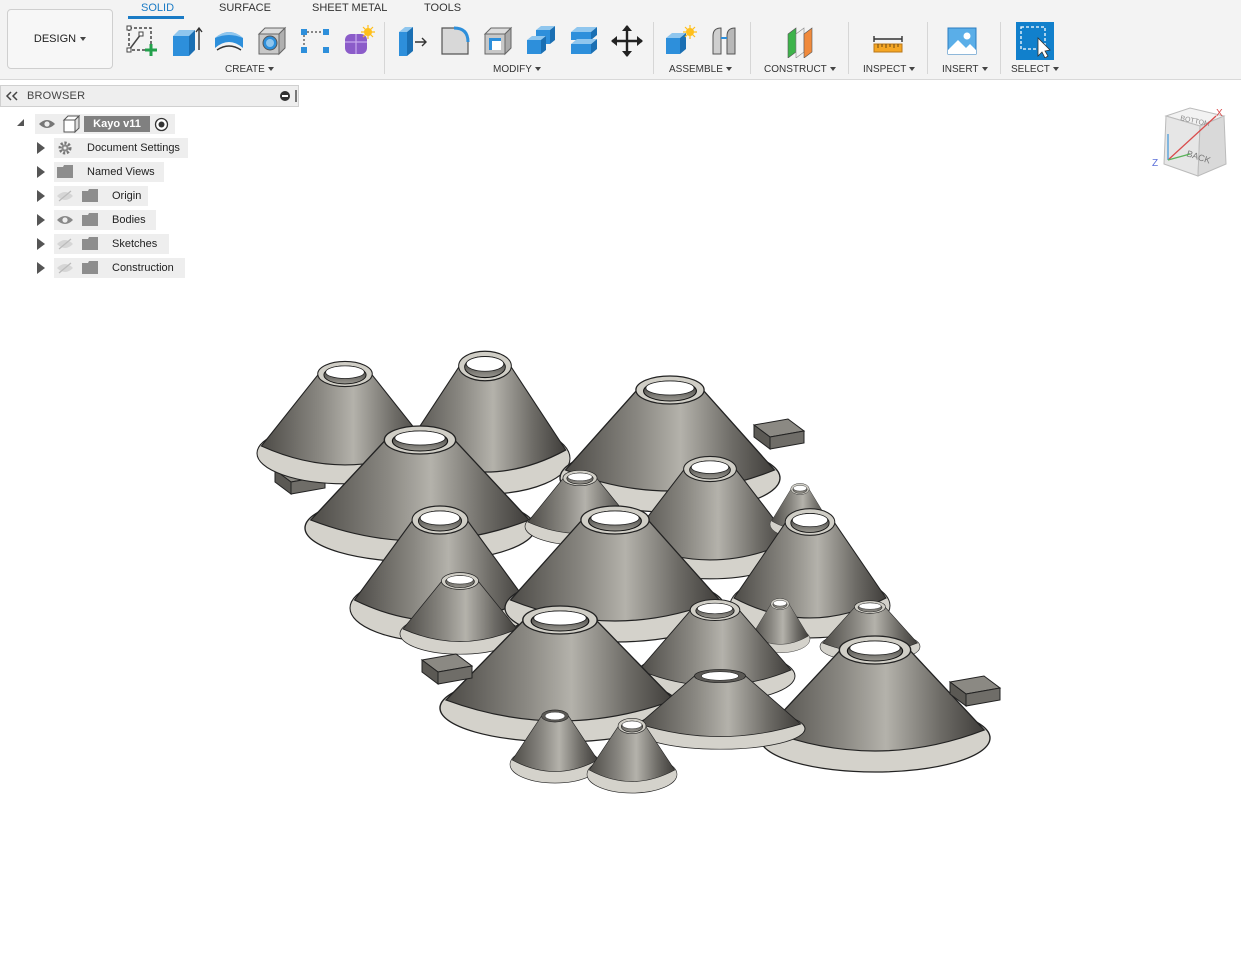 Image resolution: width=1241 pixels, height=972 pixels. I want to click on browser-item-label: Sketches, so click(135, 244).